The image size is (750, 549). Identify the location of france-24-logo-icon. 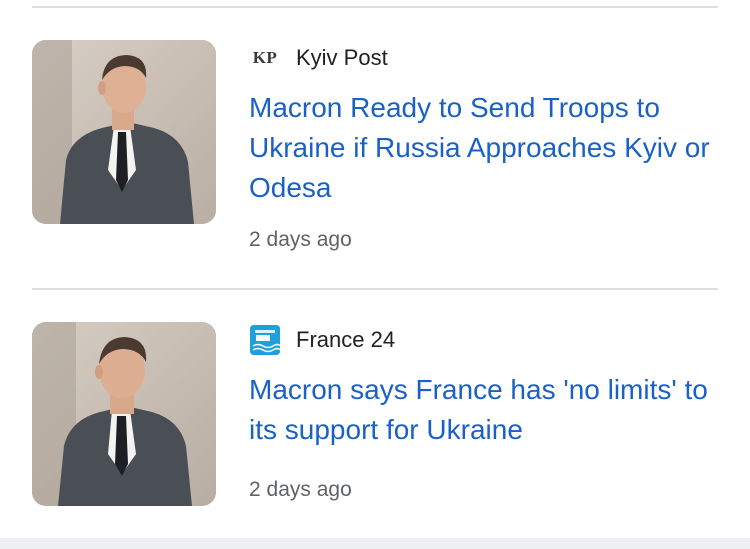
(265, 340).